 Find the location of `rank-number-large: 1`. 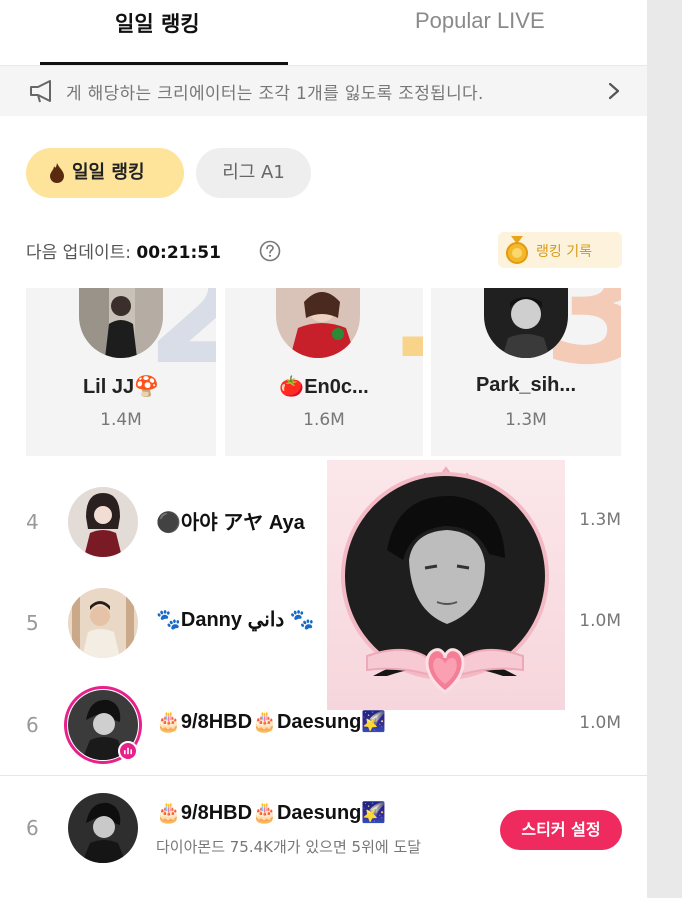

rank-number-large: 1 is located at coordinates (404, 334).